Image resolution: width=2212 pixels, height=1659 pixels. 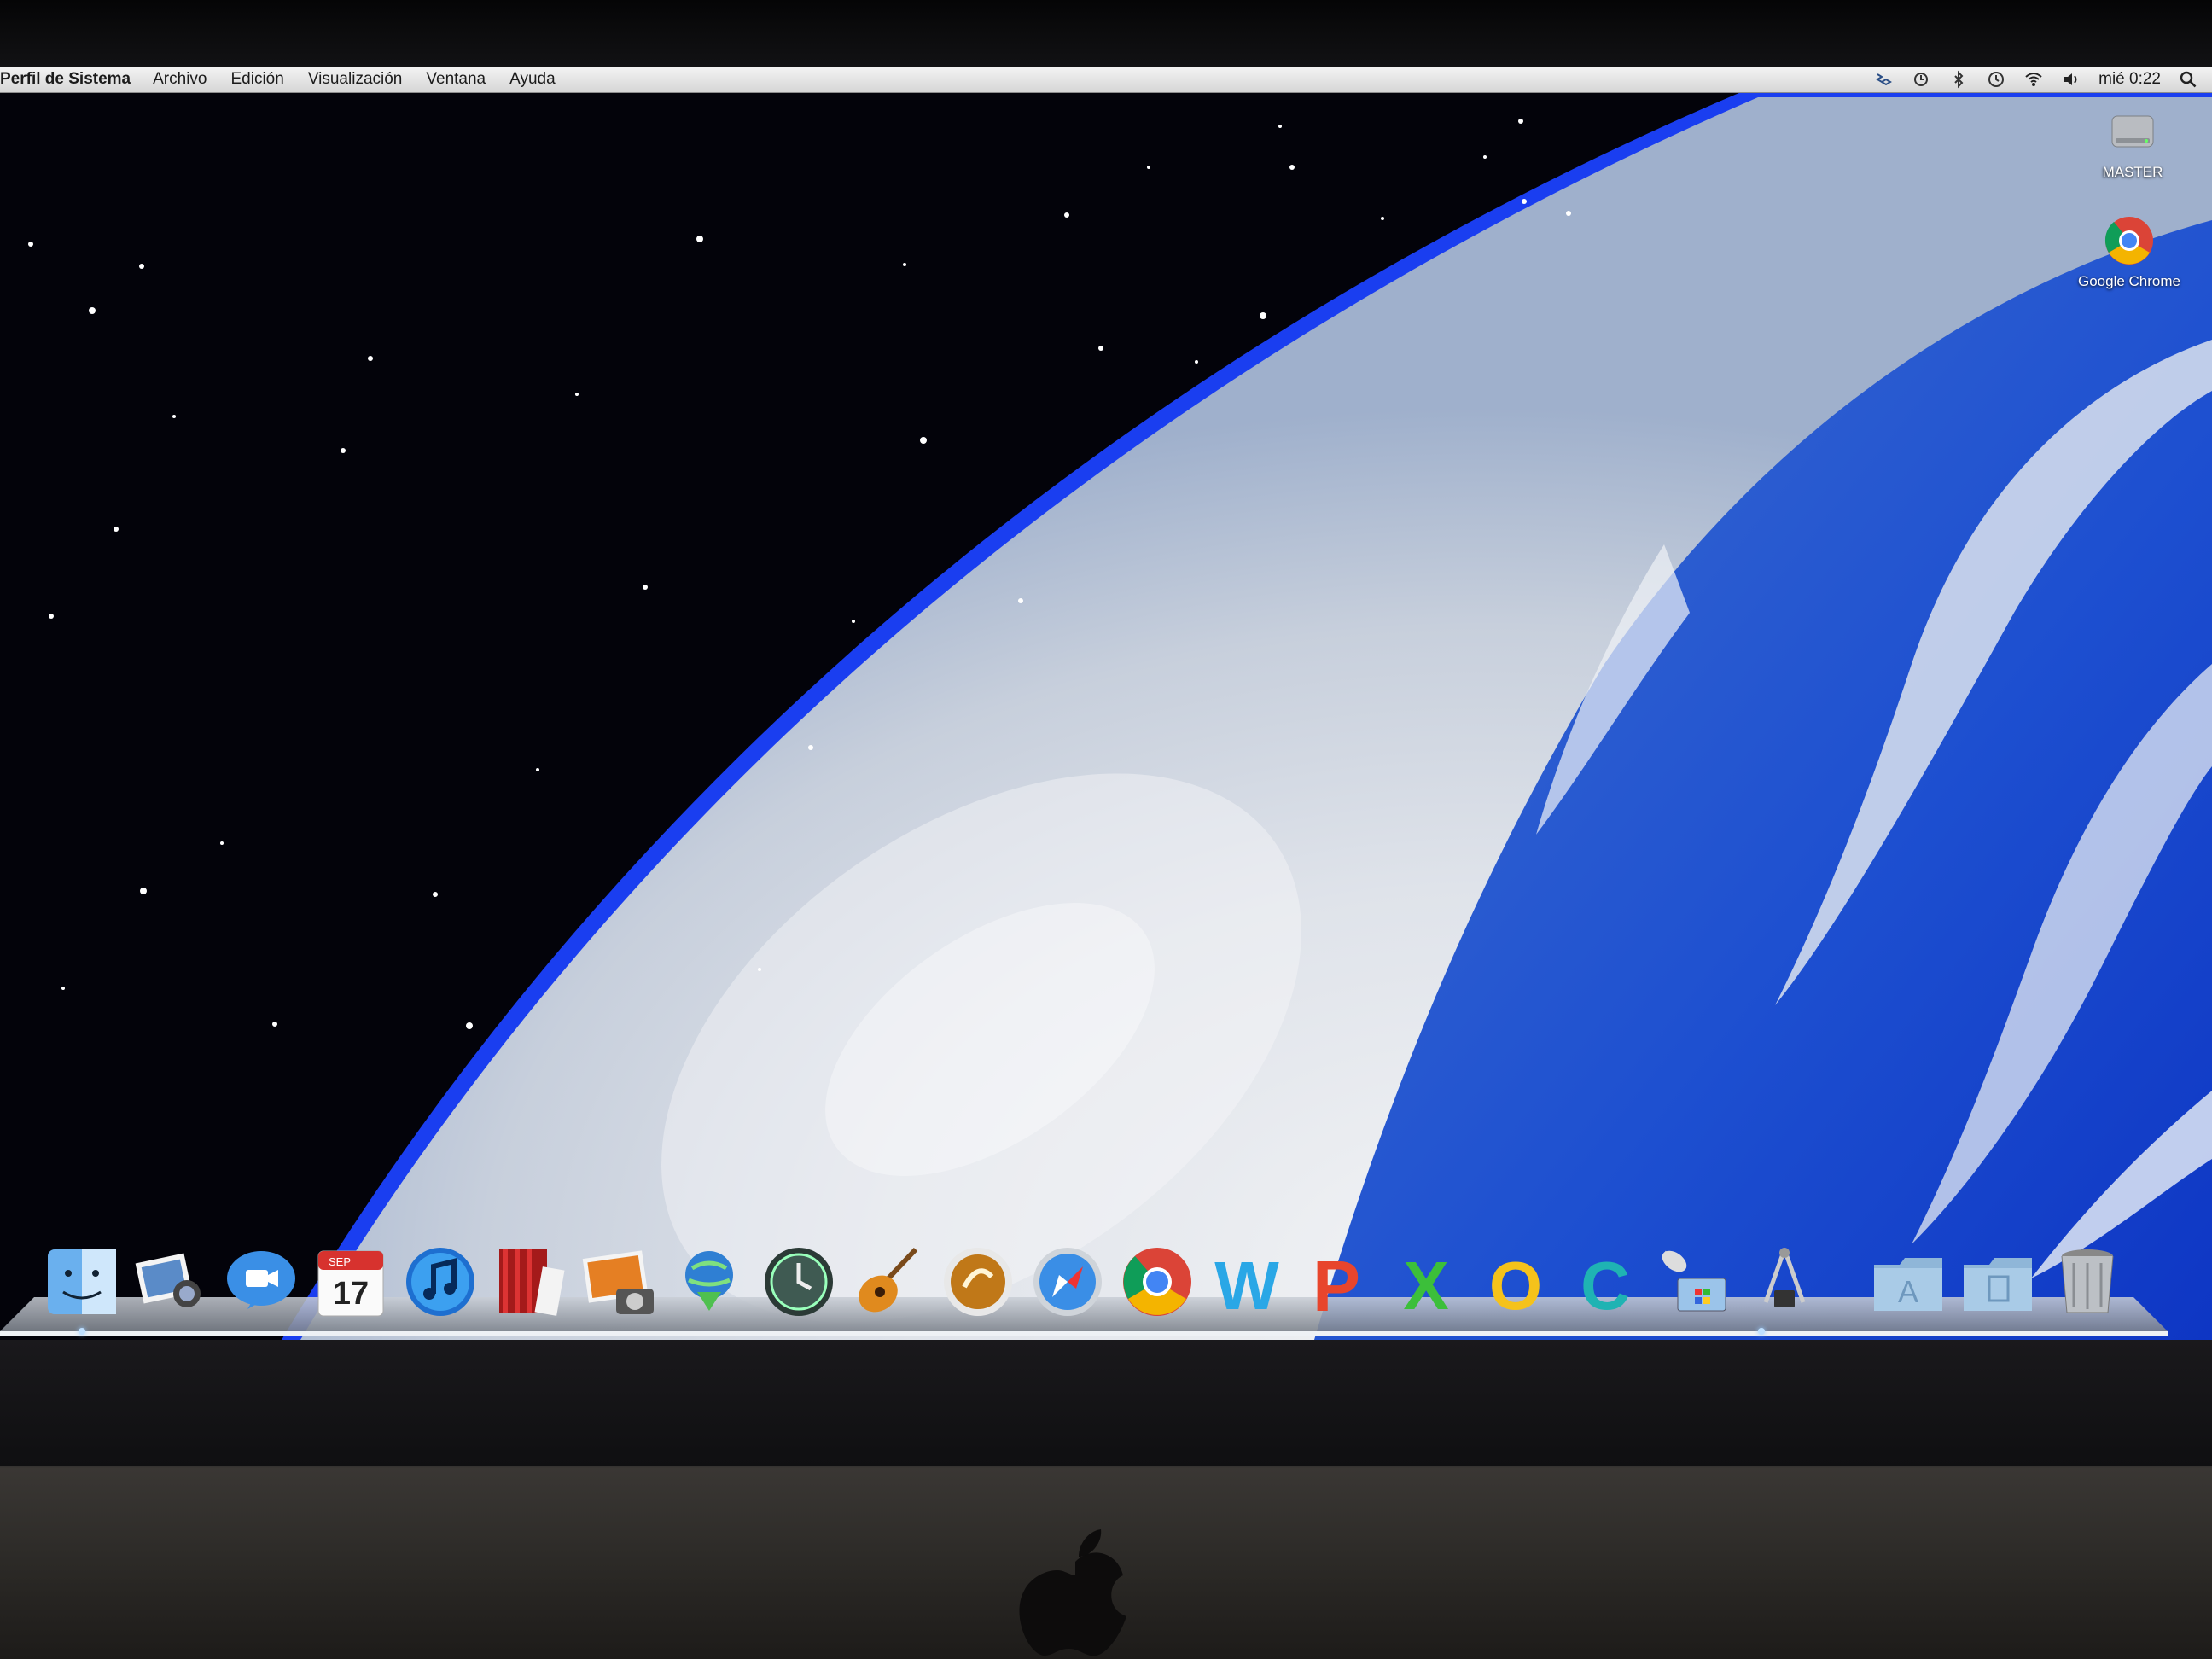 I want to click on hard-drive-icon, so click(x=2132, y=131).